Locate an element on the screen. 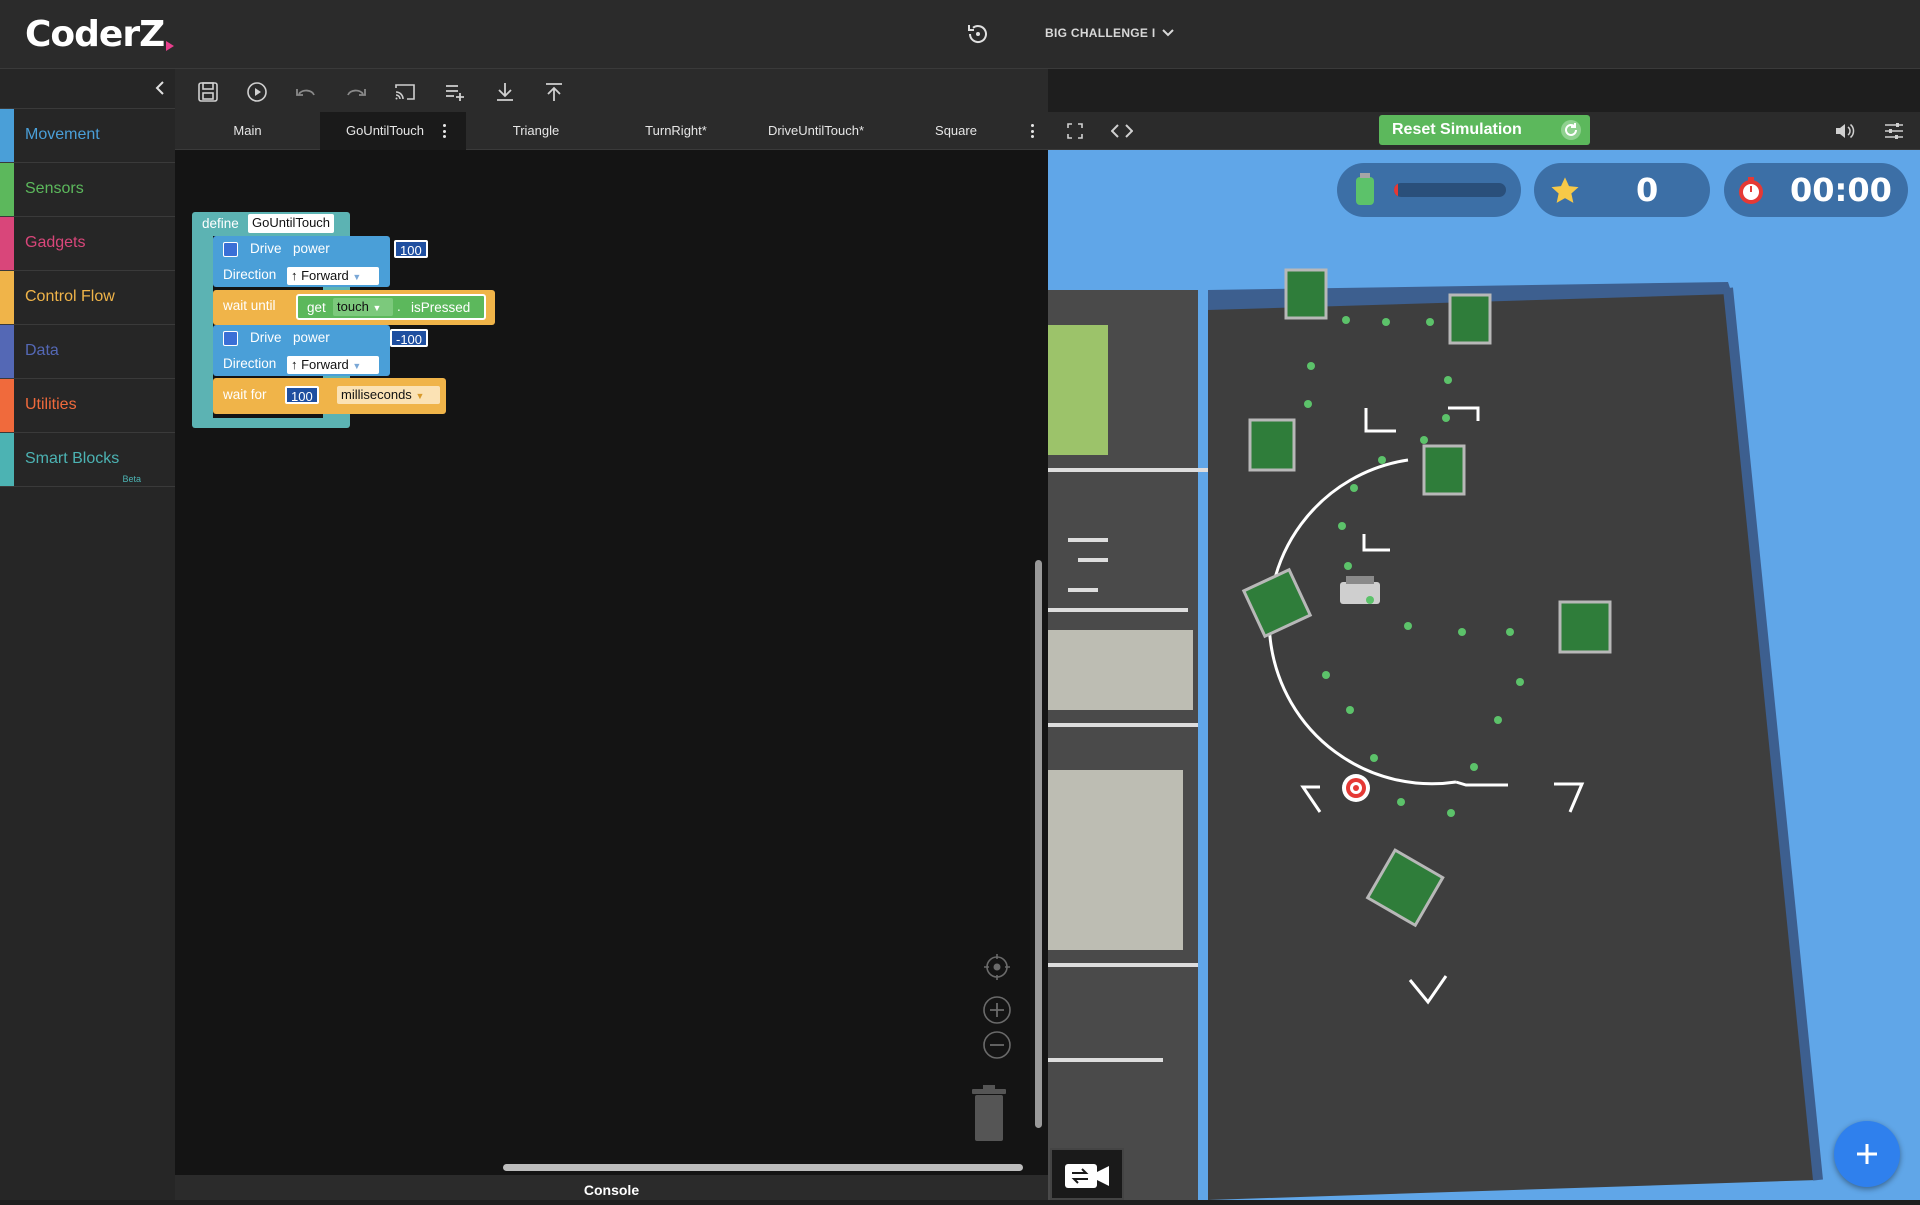 This screenshot has height=1205, width=1920. timer-value: 00:00 is located at coordinates (1841, 190).